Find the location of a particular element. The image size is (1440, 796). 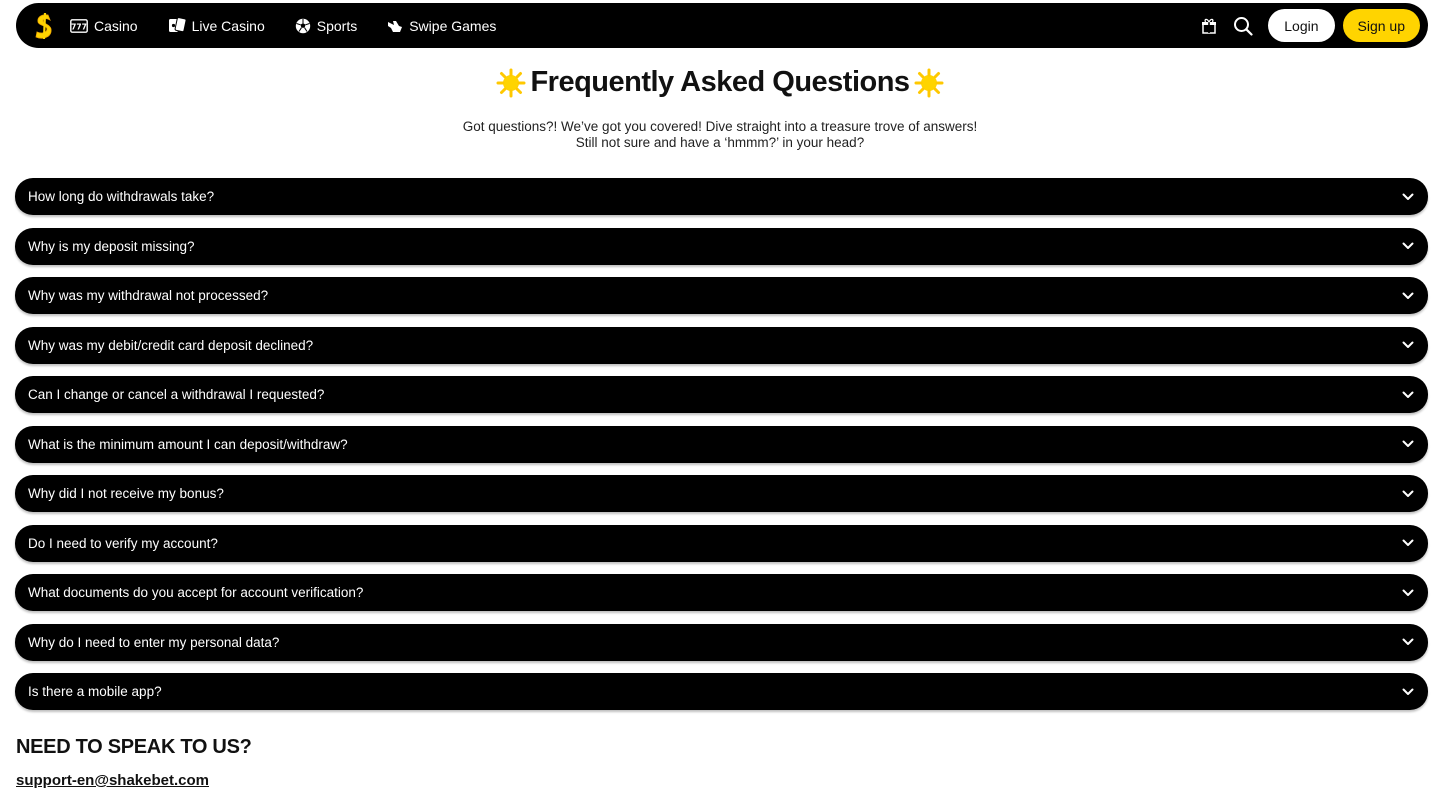

faq-question: Why is my deposit missing? is located at coordinates (111, 246).